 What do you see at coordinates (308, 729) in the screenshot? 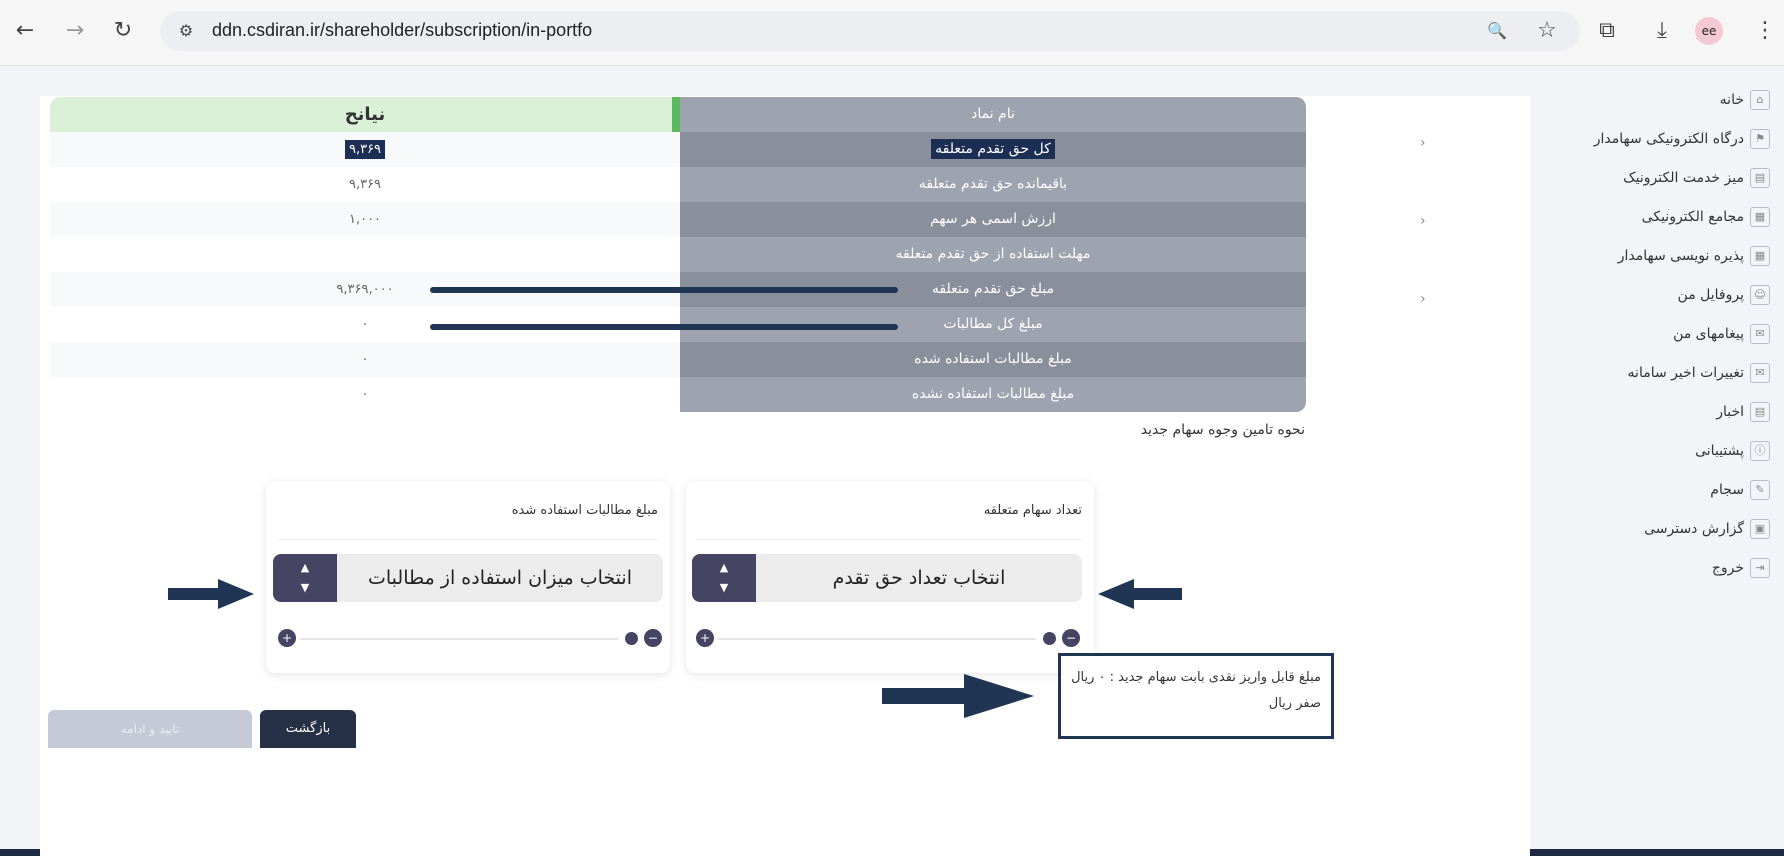
I see `back-button: بازگشت` at bounding box center [308, 729].